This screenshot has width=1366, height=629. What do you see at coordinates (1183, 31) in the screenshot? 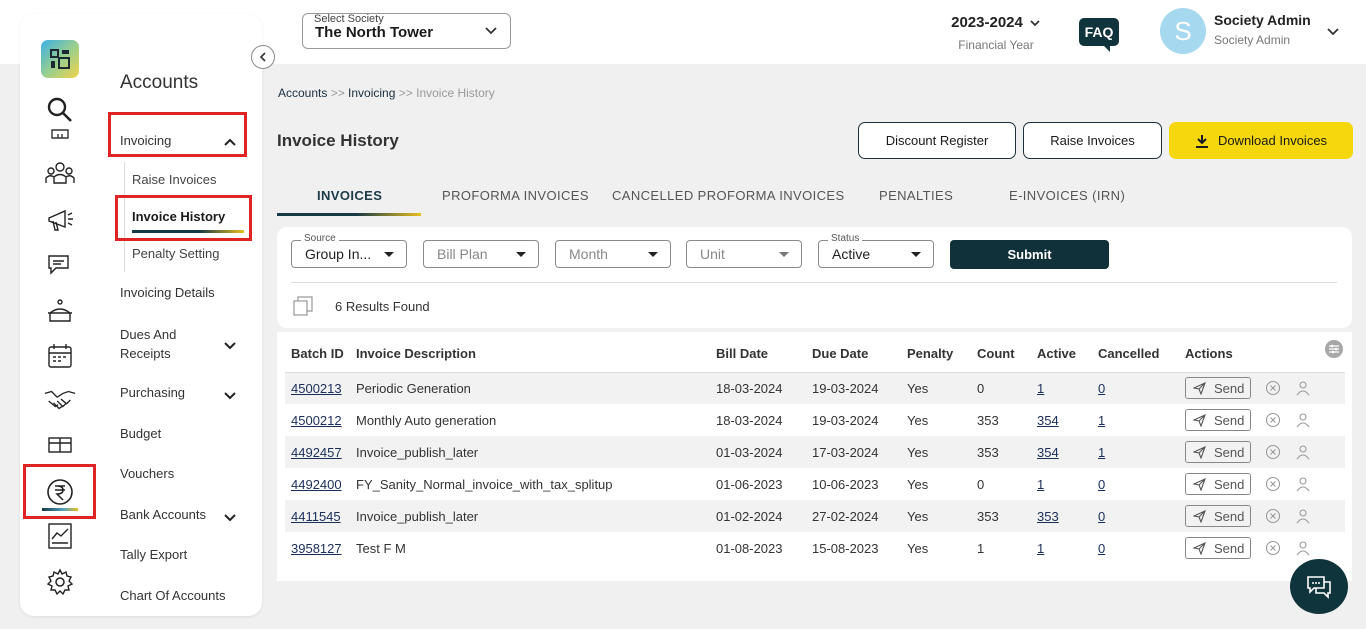
I see `avatar: S` at bounding box center [1183, 31].